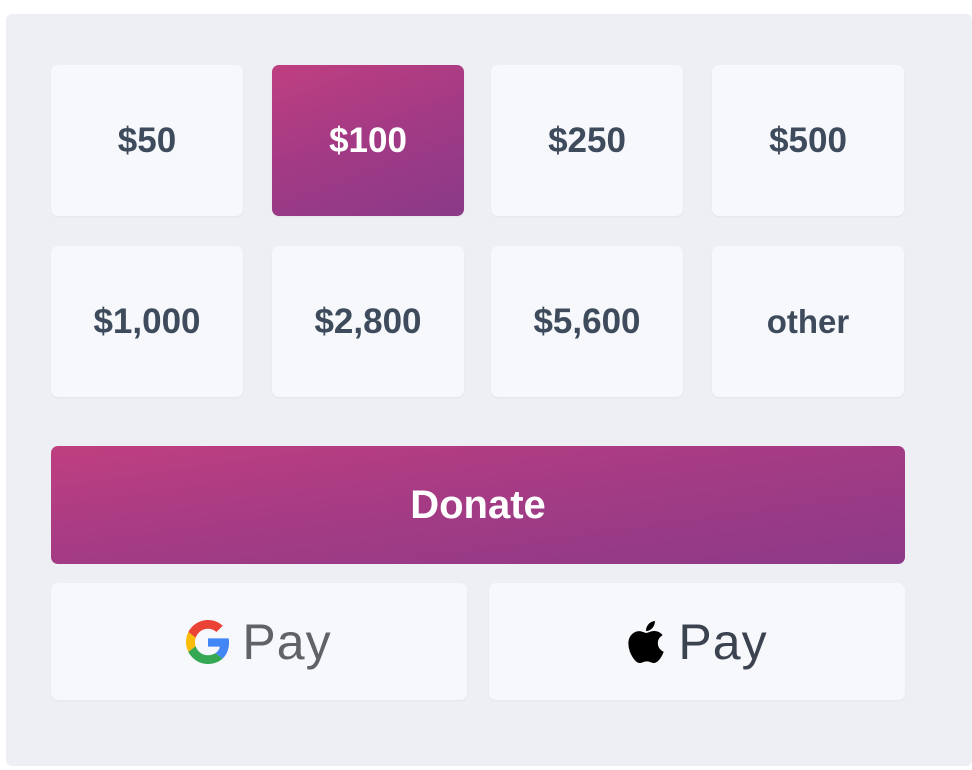 The height and width of the screenshot is (770, 972). I want to click on google-g-icon, so click(208, 641).